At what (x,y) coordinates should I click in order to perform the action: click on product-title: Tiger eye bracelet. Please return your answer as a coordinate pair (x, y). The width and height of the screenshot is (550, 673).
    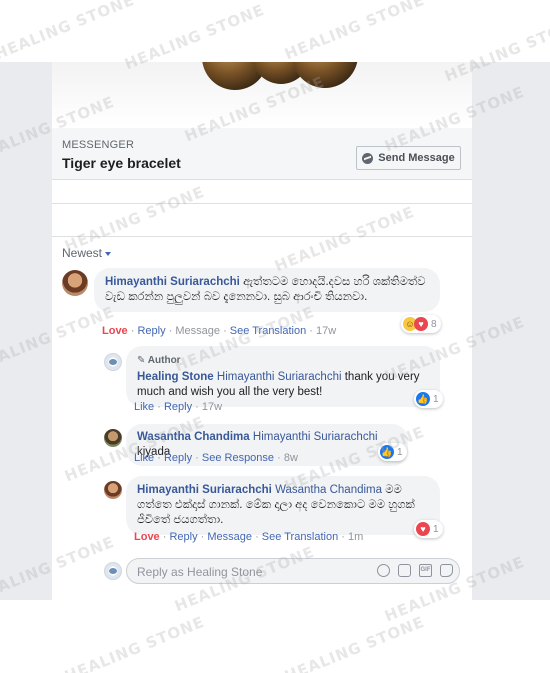
    Looking at the image, I should click on (121, 163).